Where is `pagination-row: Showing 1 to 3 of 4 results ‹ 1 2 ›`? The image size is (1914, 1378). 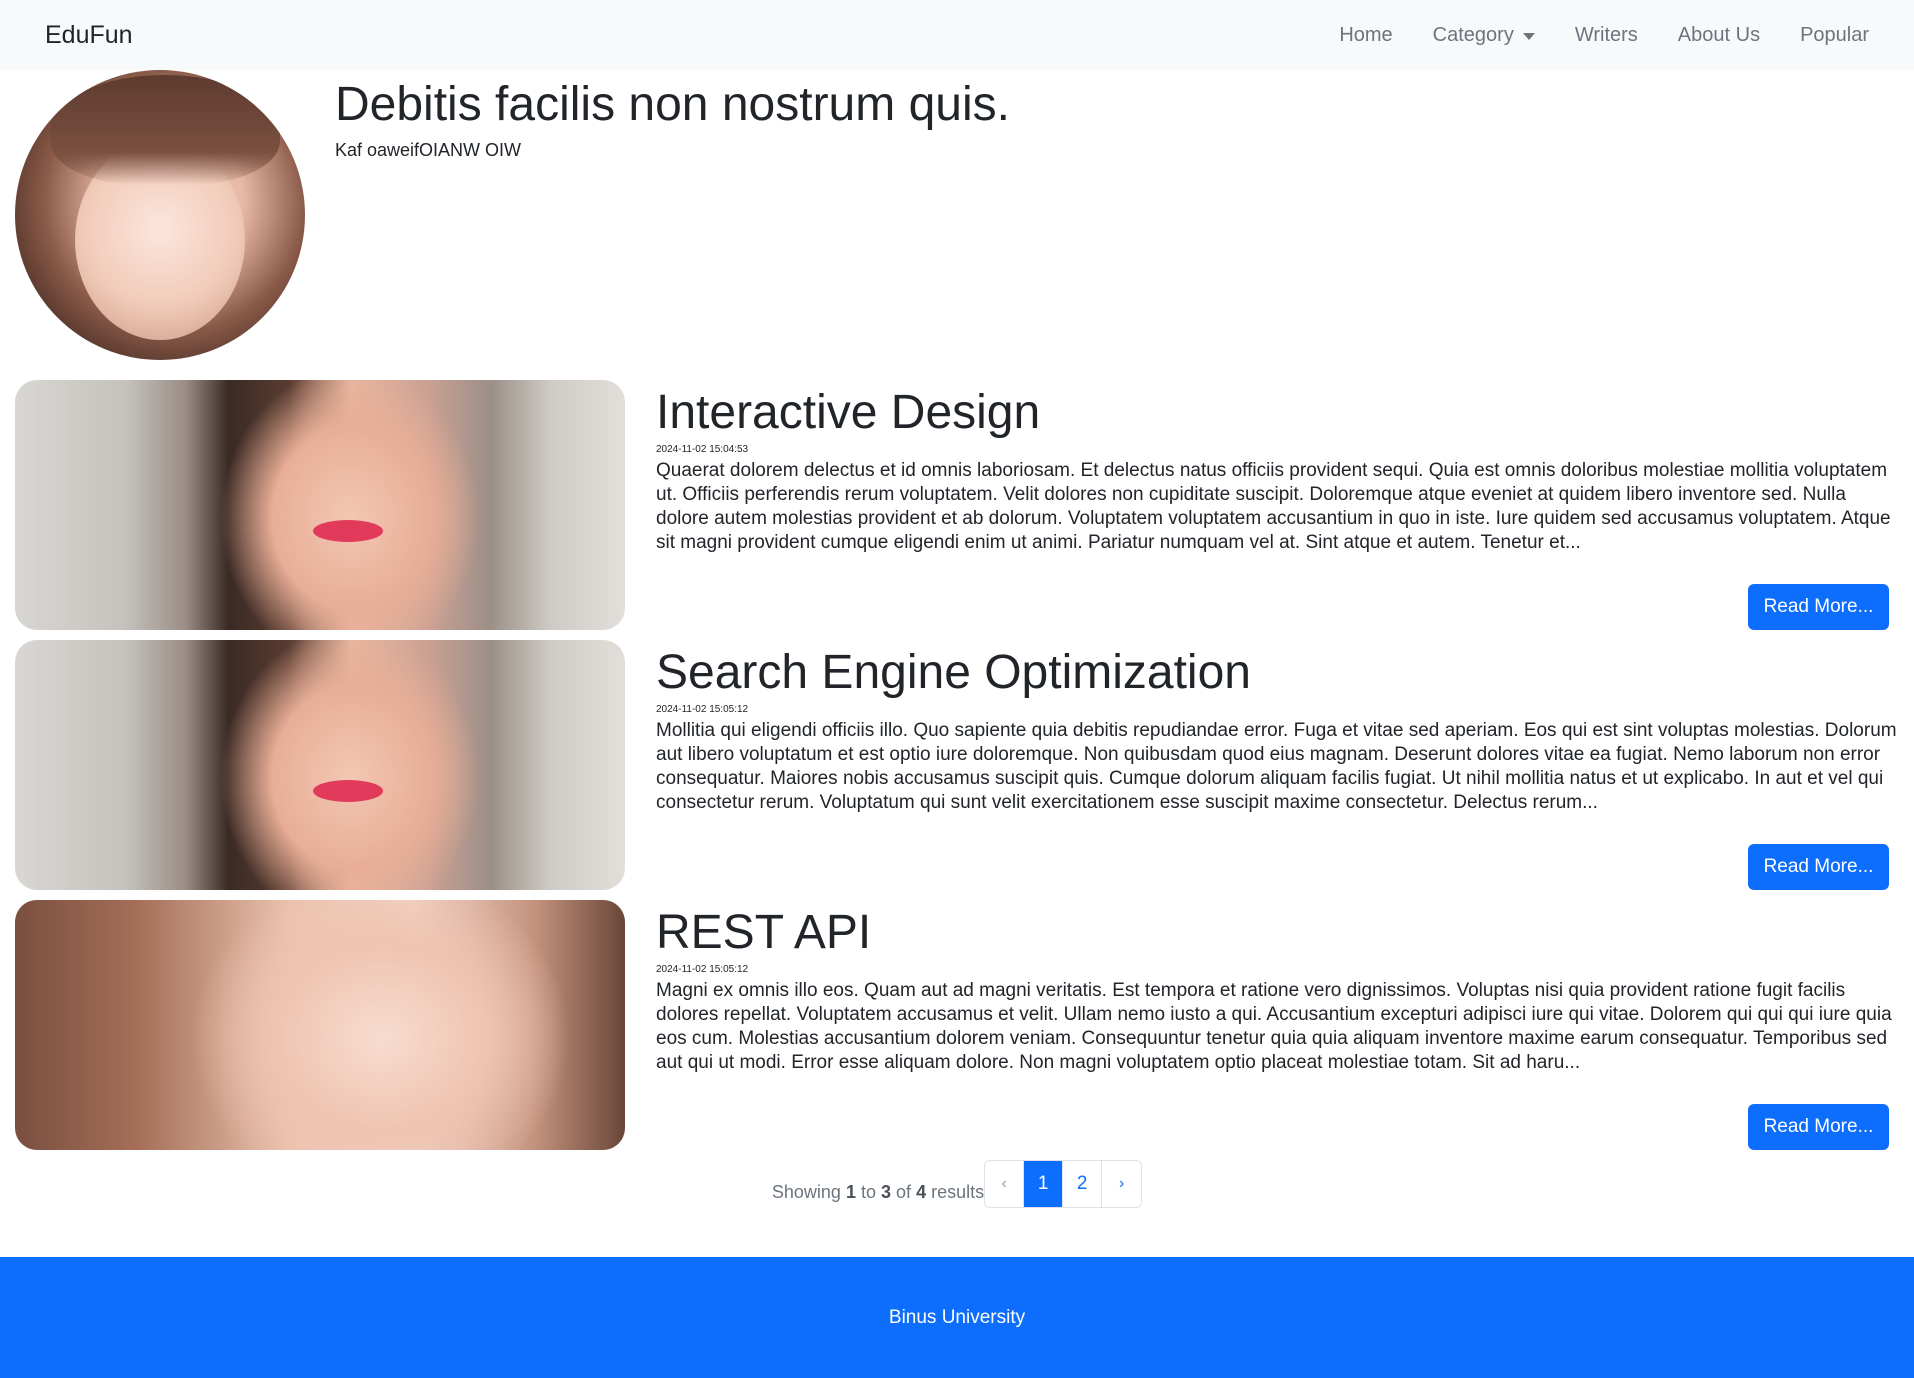 pagination-row: Showing 1 to 3 of 4 results ‹ 1 2 › is located at coordinates (957, 1184).